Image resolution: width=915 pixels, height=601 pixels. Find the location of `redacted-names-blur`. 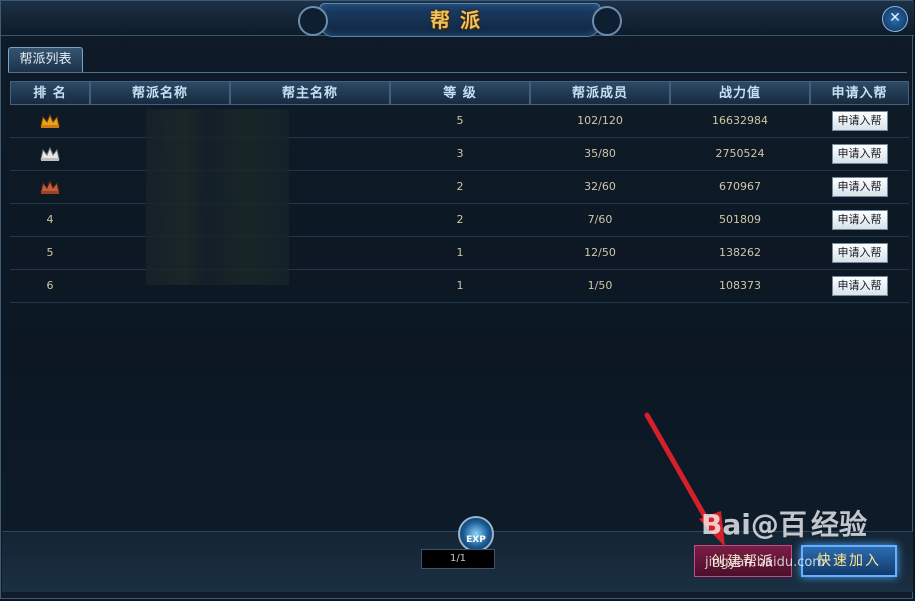

redacted-names-blur is located at coordinates (217, 197).